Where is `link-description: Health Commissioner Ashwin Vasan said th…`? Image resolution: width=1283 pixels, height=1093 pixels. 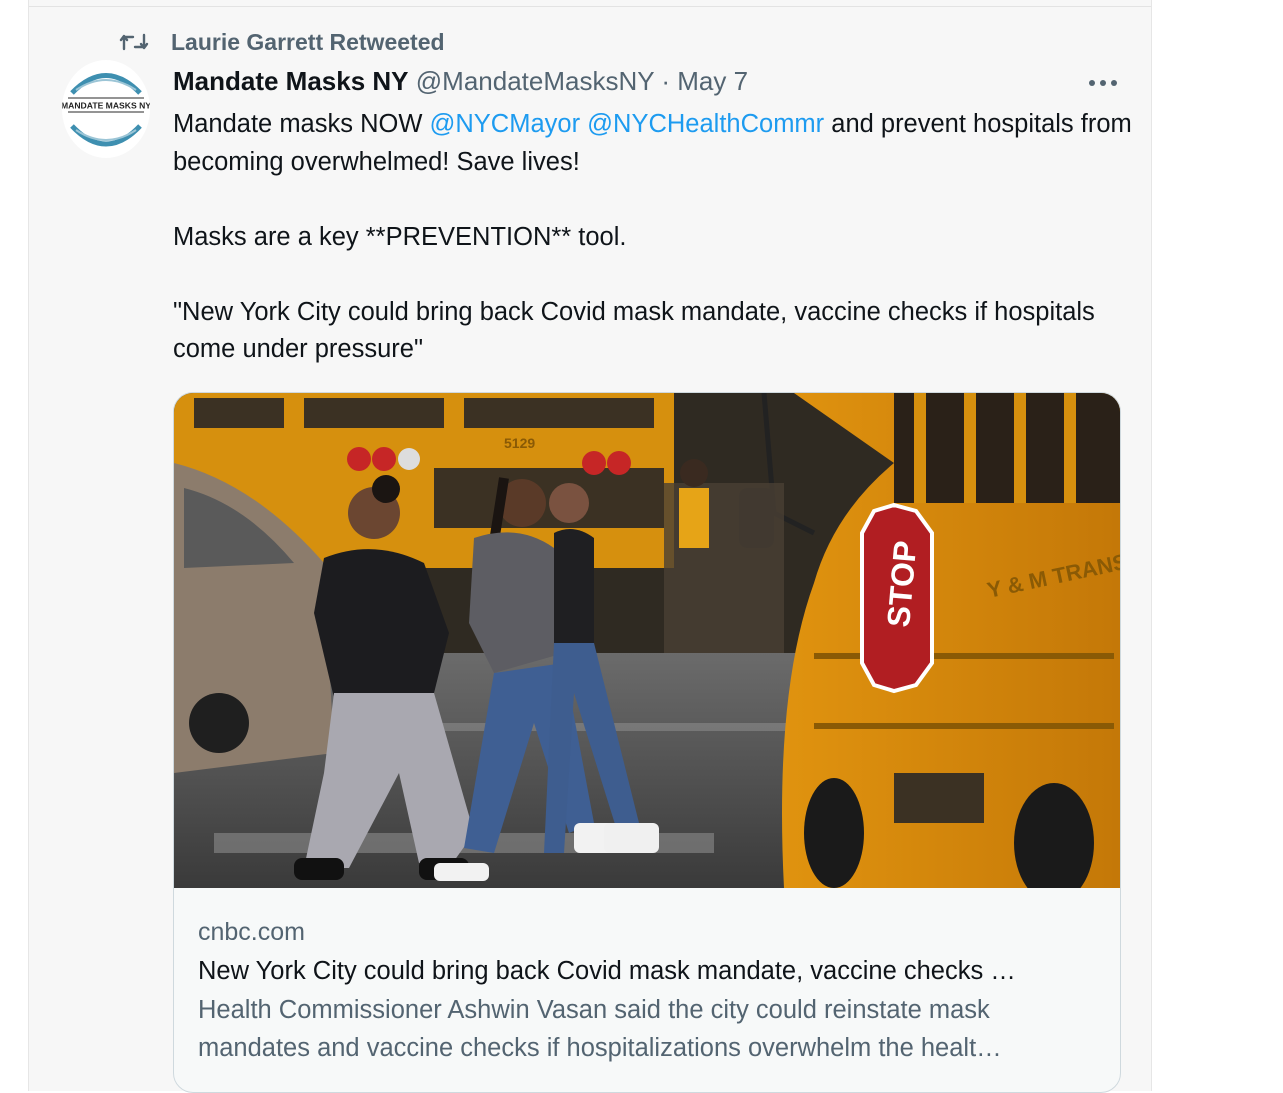
link-description: Health Commissioner Ashwin Vasan said th… is located at coordinates (600, 1029).